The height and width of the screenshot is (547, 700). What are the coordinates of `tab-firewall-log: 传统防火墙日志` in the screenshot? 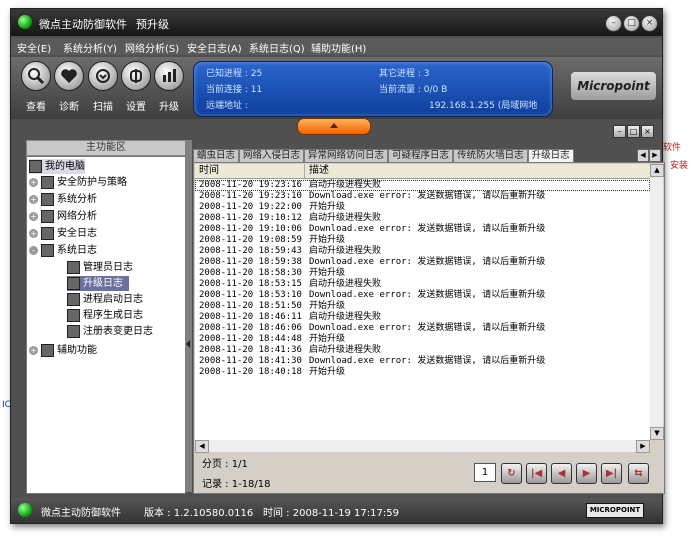 It's located at (490, 155).